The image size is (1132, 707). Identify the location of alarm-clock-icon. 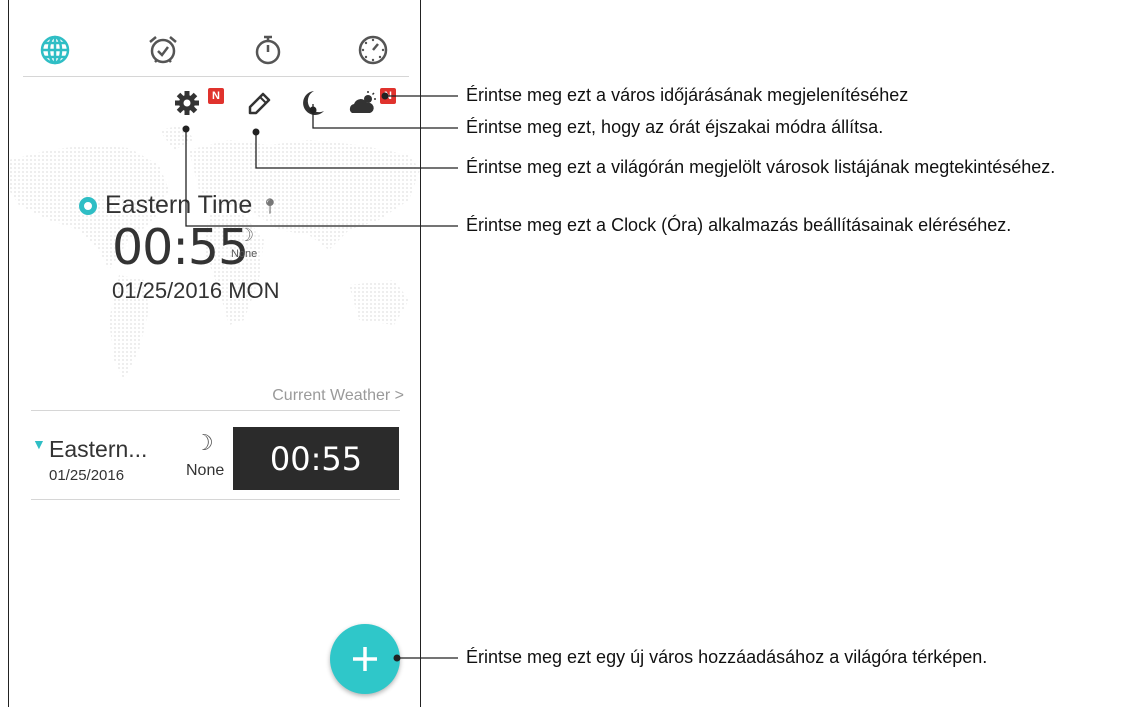
(163, 50).